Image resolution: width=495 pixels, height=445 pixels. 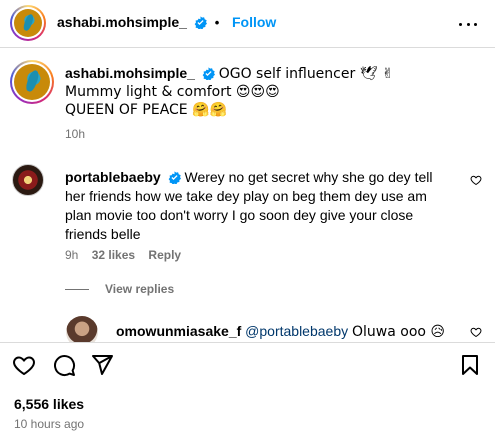 I want to click on header-username: ashabi.mohsimple_, so click(x=122, y=22).